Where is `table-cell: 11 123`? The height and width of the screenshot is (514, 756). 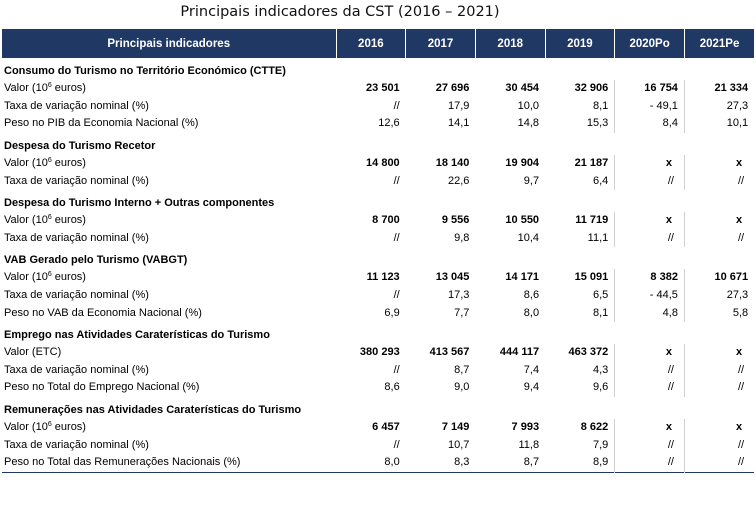 table-cell: 11 123 is located at coordinates (383, 277).